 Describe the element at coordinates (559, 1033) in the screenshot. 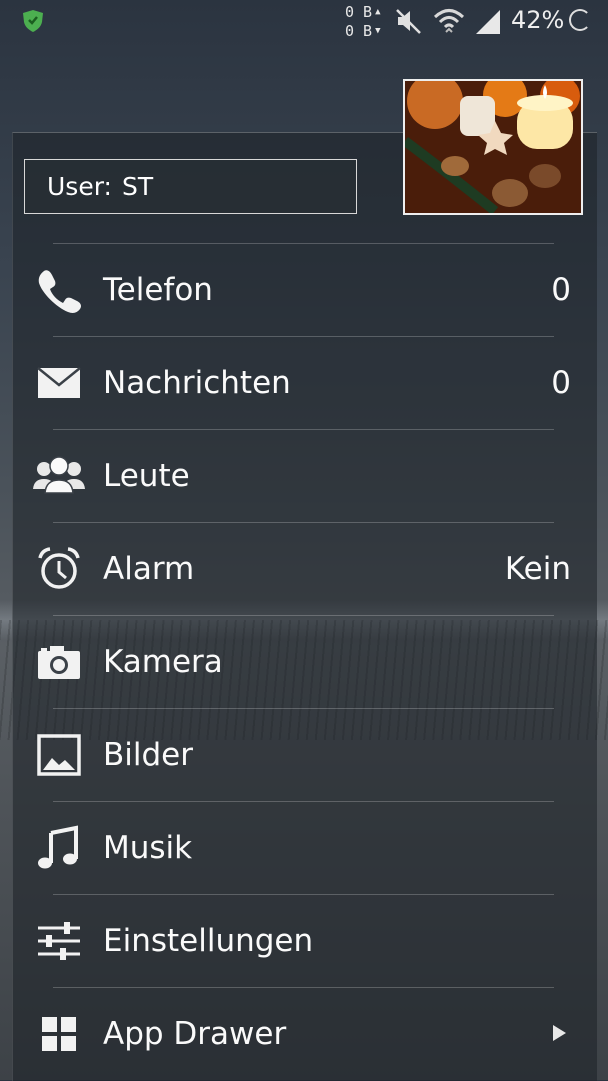

I see `chevron-right-icon` at that location.